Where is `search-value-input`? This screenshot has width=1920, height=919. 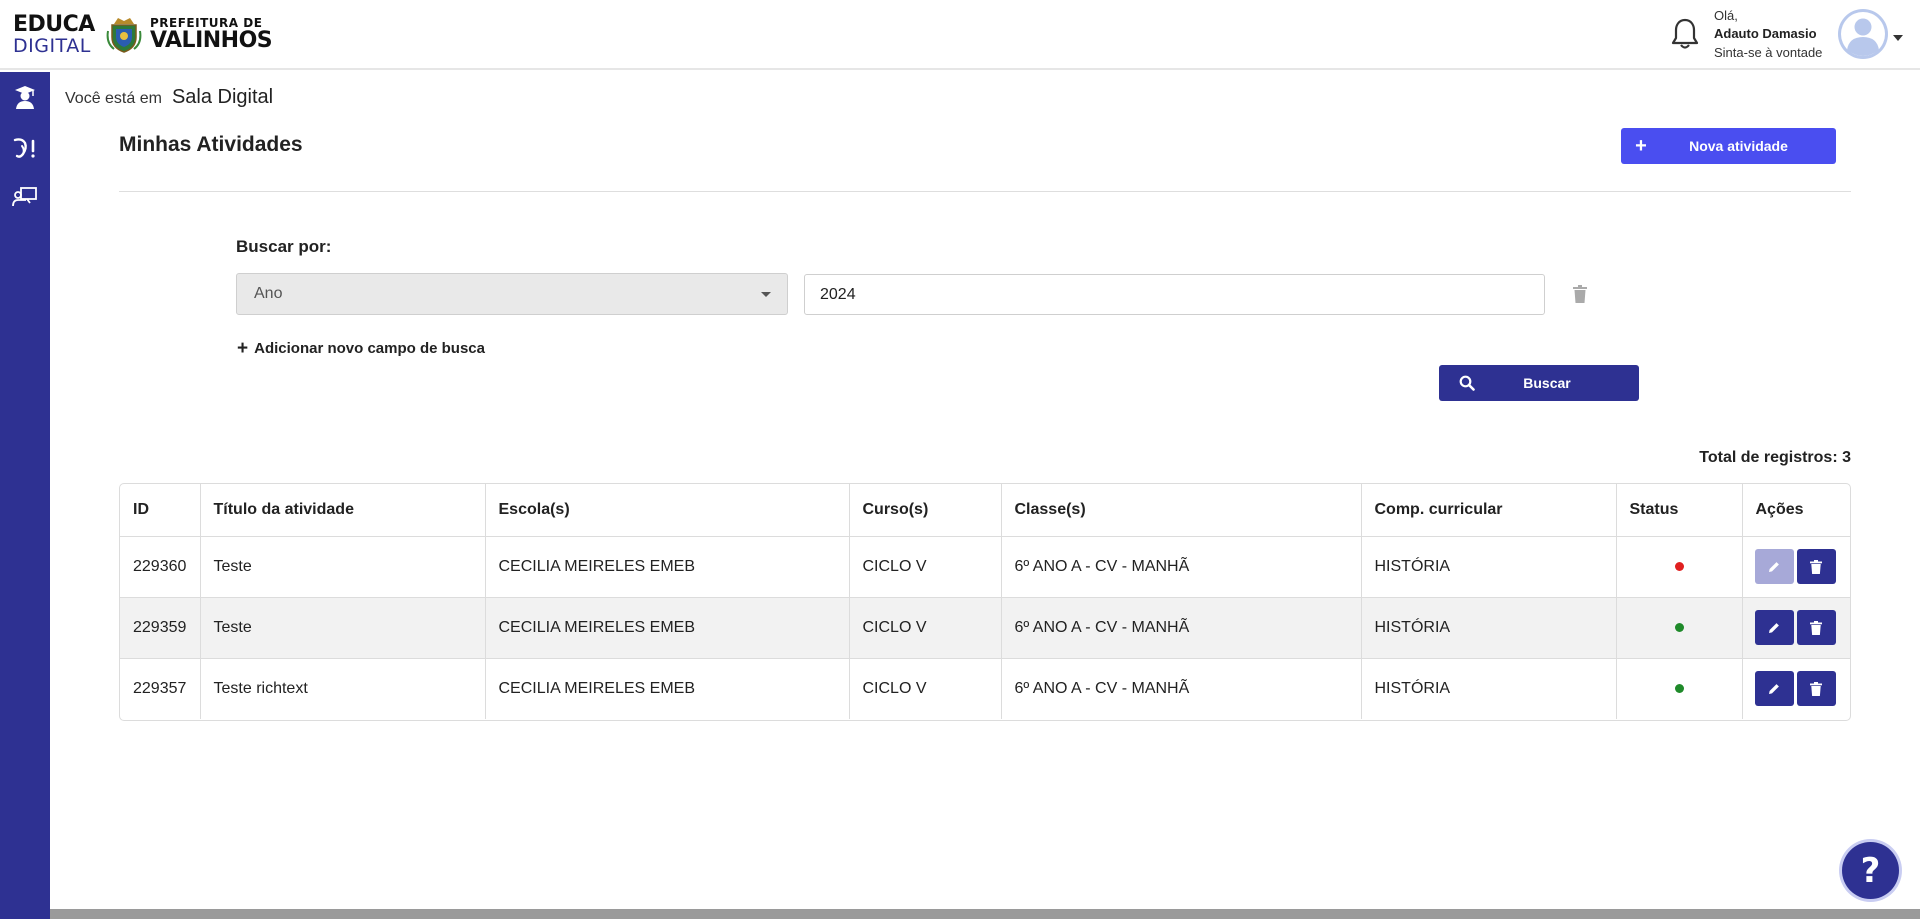 search-value-input is located at coordinates (1174, 294).